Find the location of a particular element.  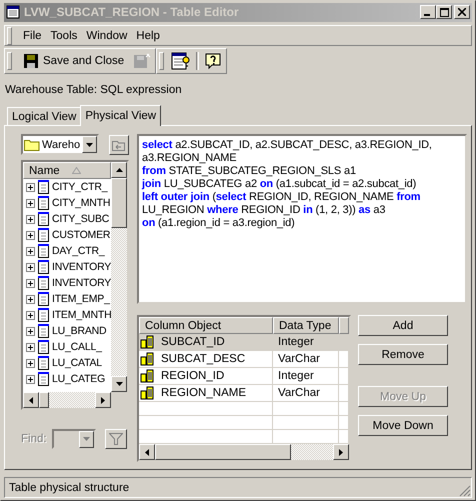

grid-row: SUBCAT_DESC VarChar is located at coordinates (244, 359).